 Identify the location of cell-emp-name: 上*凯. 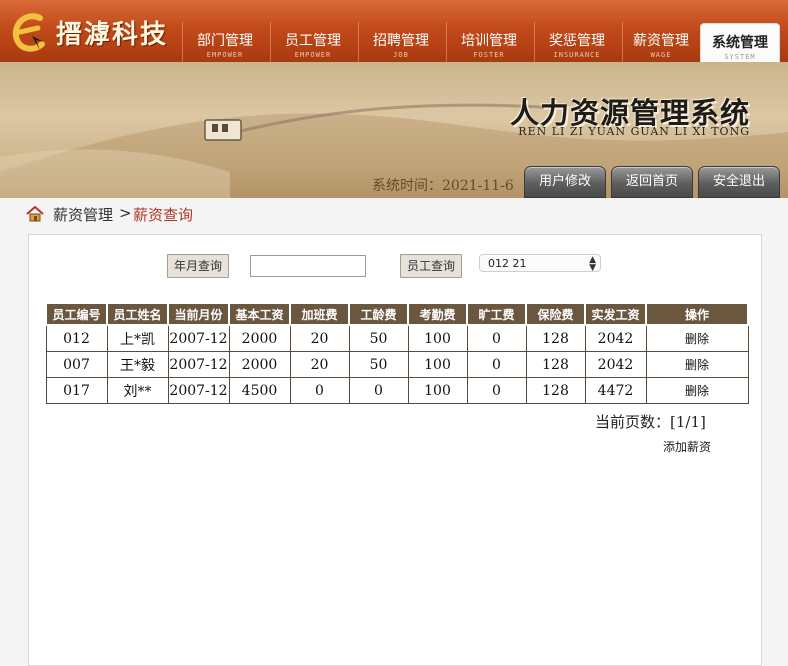
(137, 338).